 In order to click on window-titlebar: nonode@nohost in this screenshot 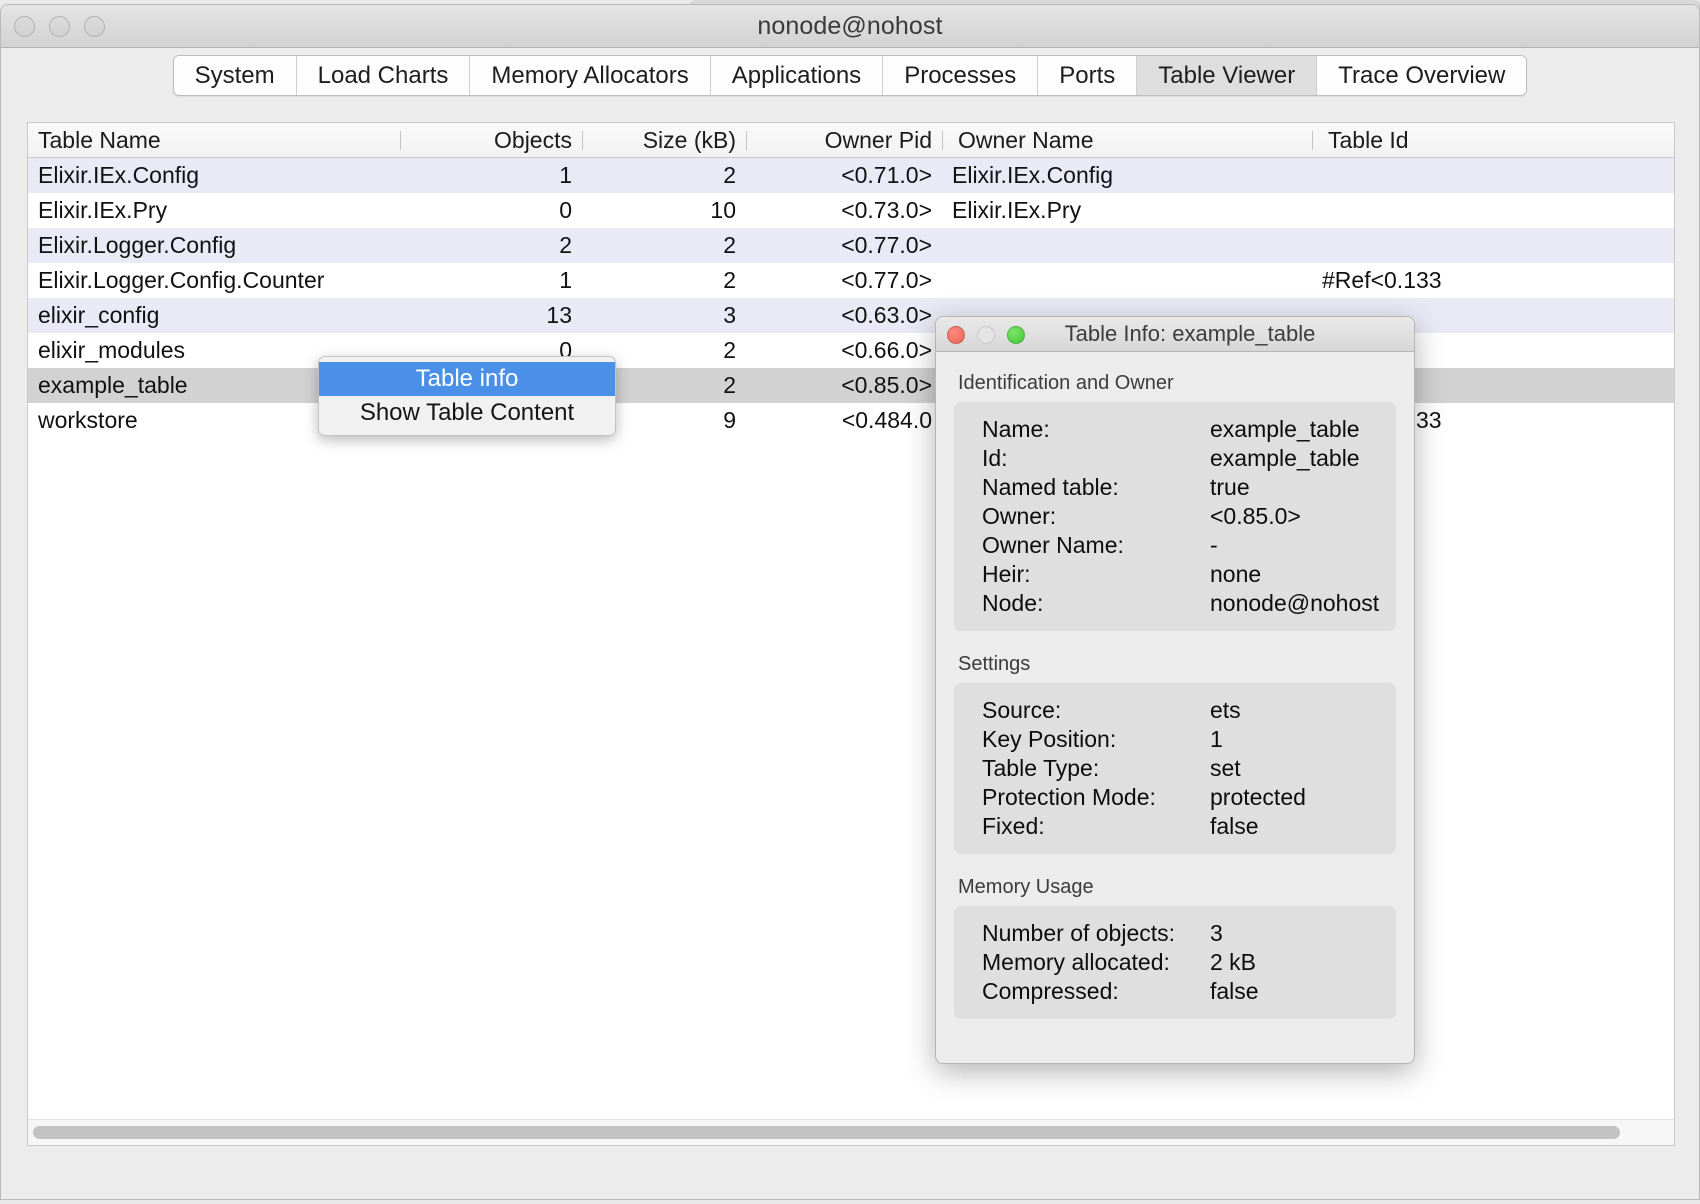, I will do `click(850, 26)`.